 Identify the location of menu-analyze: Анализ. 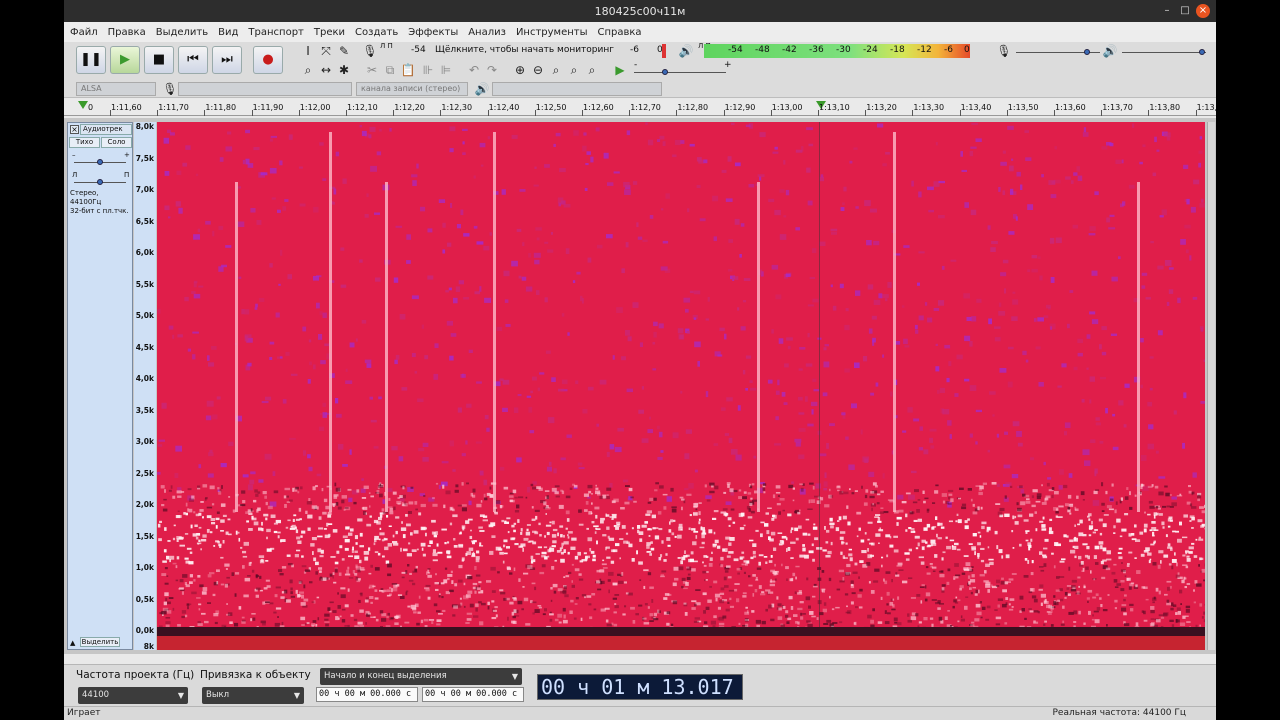
(487, 32).